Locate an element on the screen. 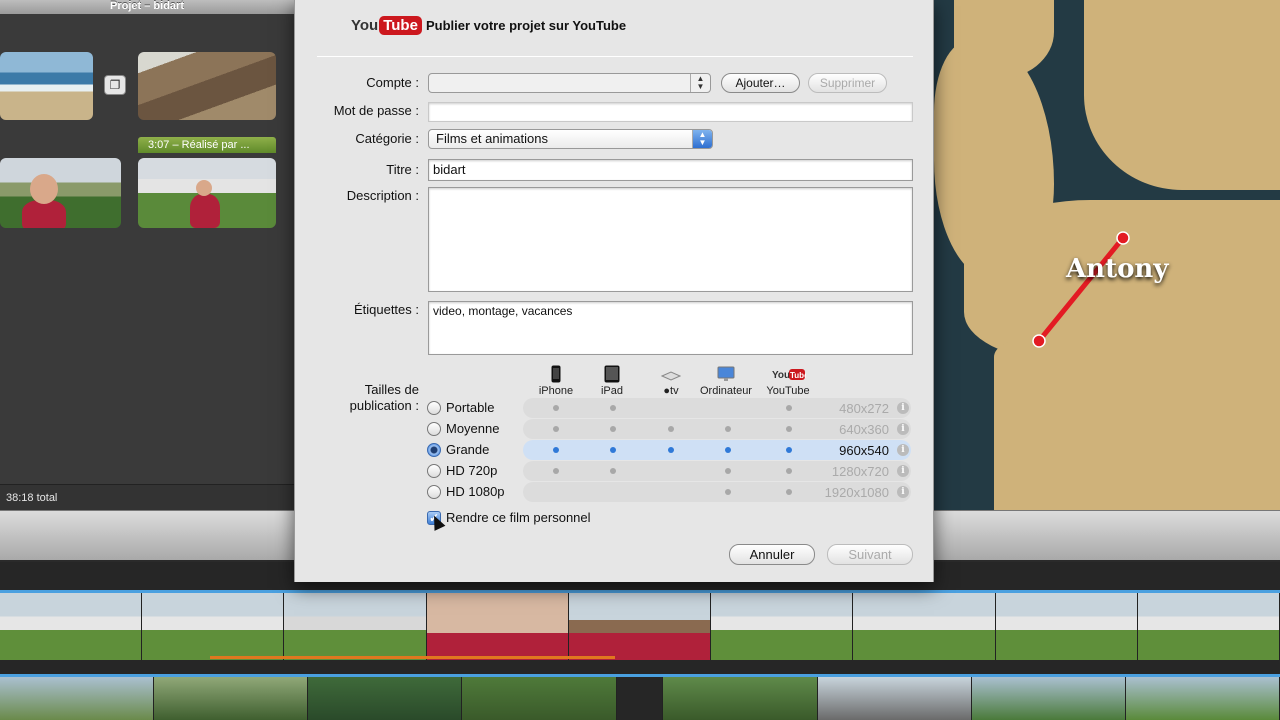  personal-movie-label: Rendre ce film personnel is located at coordinates (518, 517).